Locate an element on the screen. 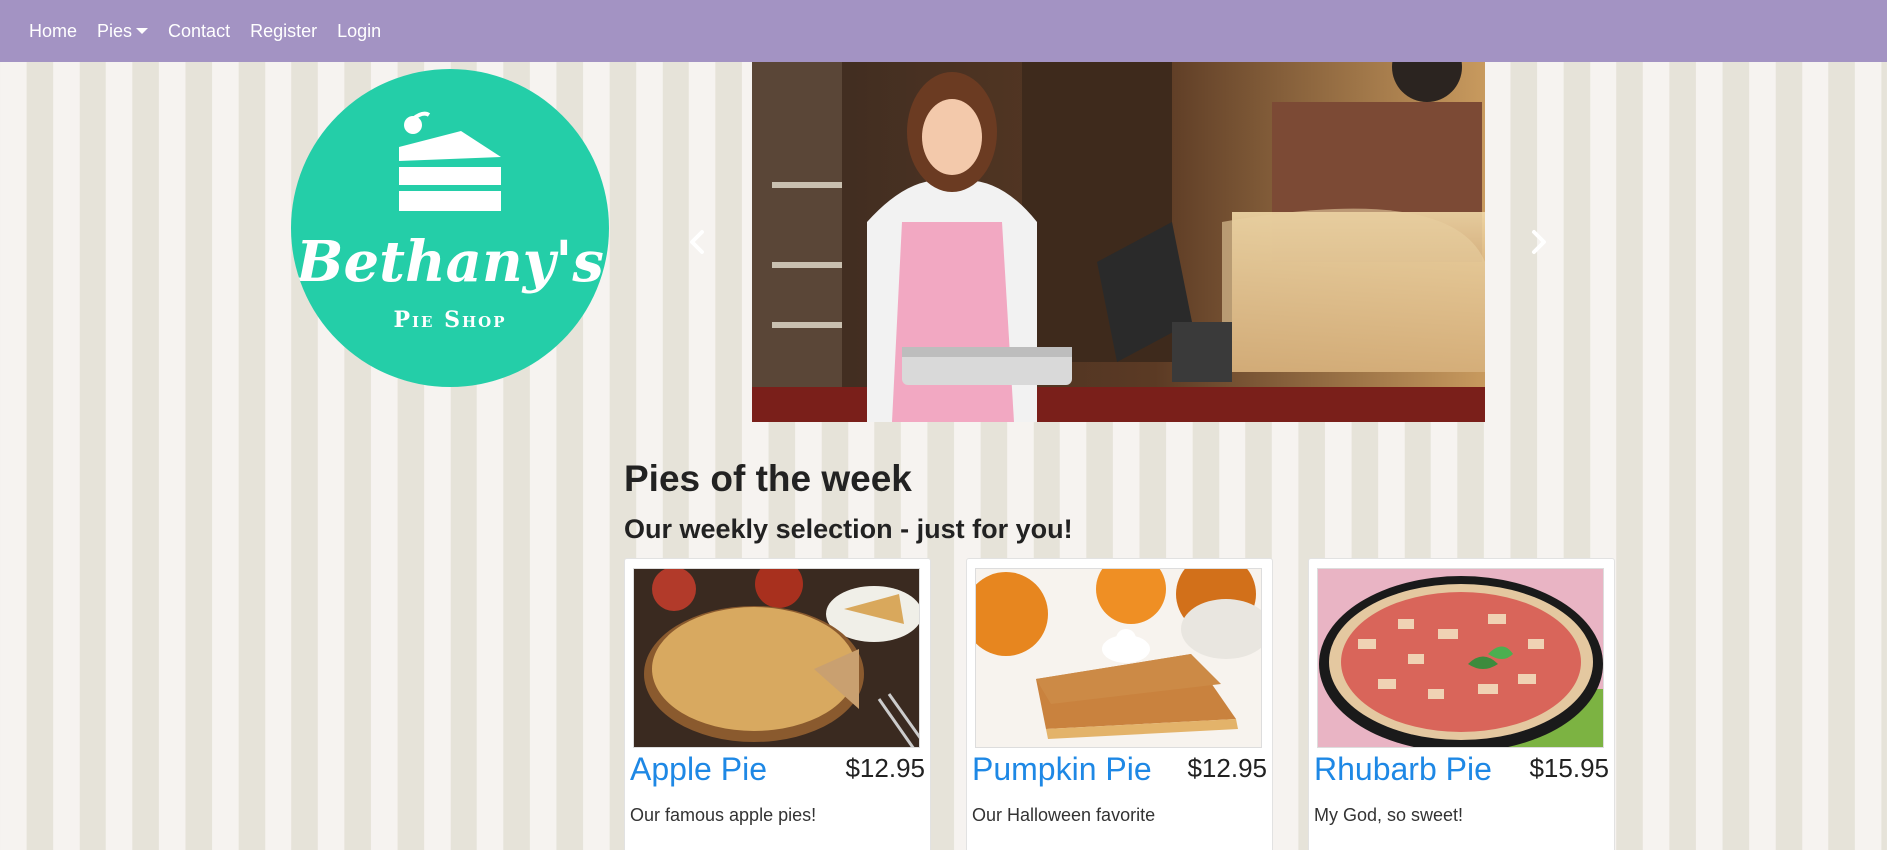  pie-name-link: Pumpkin Pie is located at coordinates (1062, 769).